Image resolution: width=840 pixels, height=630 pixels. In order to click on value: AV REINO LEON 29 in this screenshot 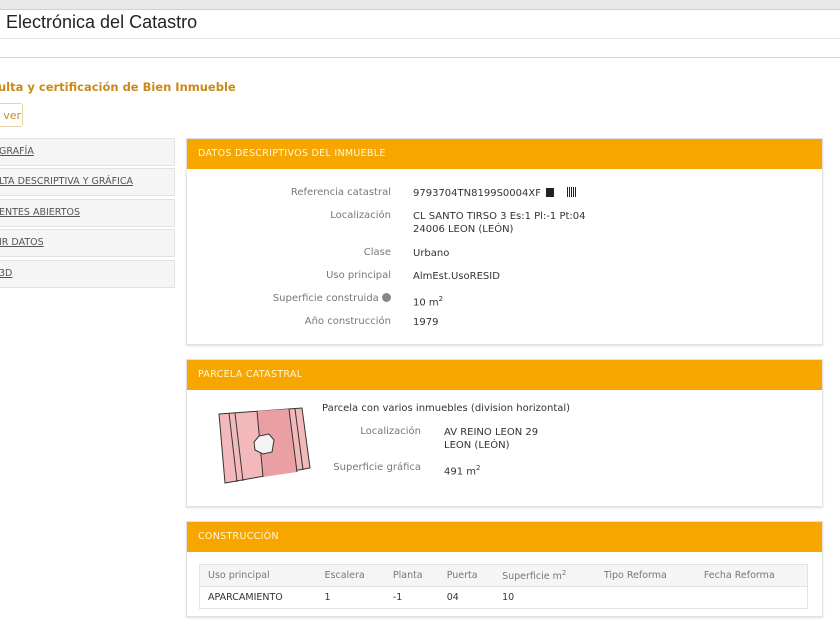, I will do `click(491, 432)`.